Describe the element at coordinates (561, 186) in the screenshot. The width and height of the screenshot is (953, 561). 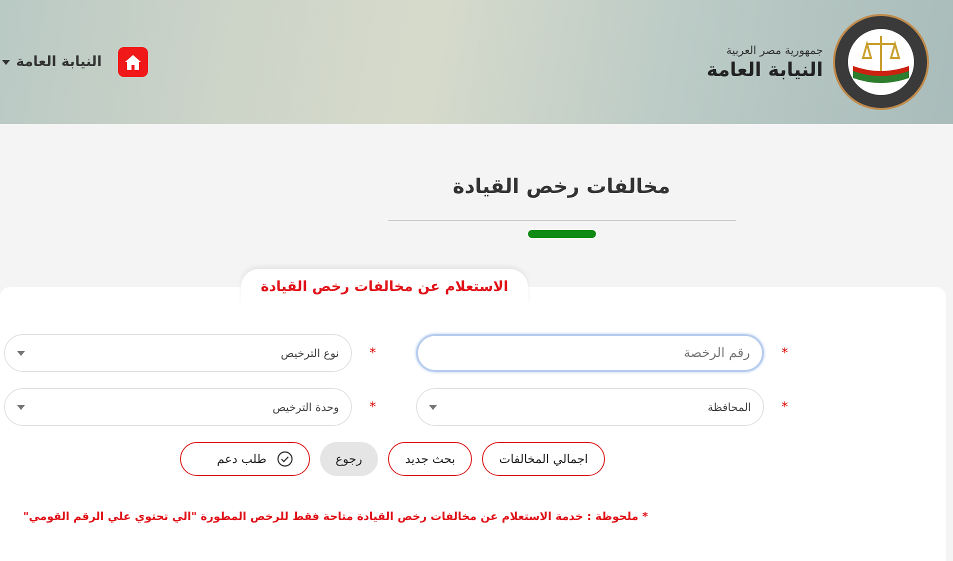
I see `page-title: مخالفات رخص القيادة` at that location.